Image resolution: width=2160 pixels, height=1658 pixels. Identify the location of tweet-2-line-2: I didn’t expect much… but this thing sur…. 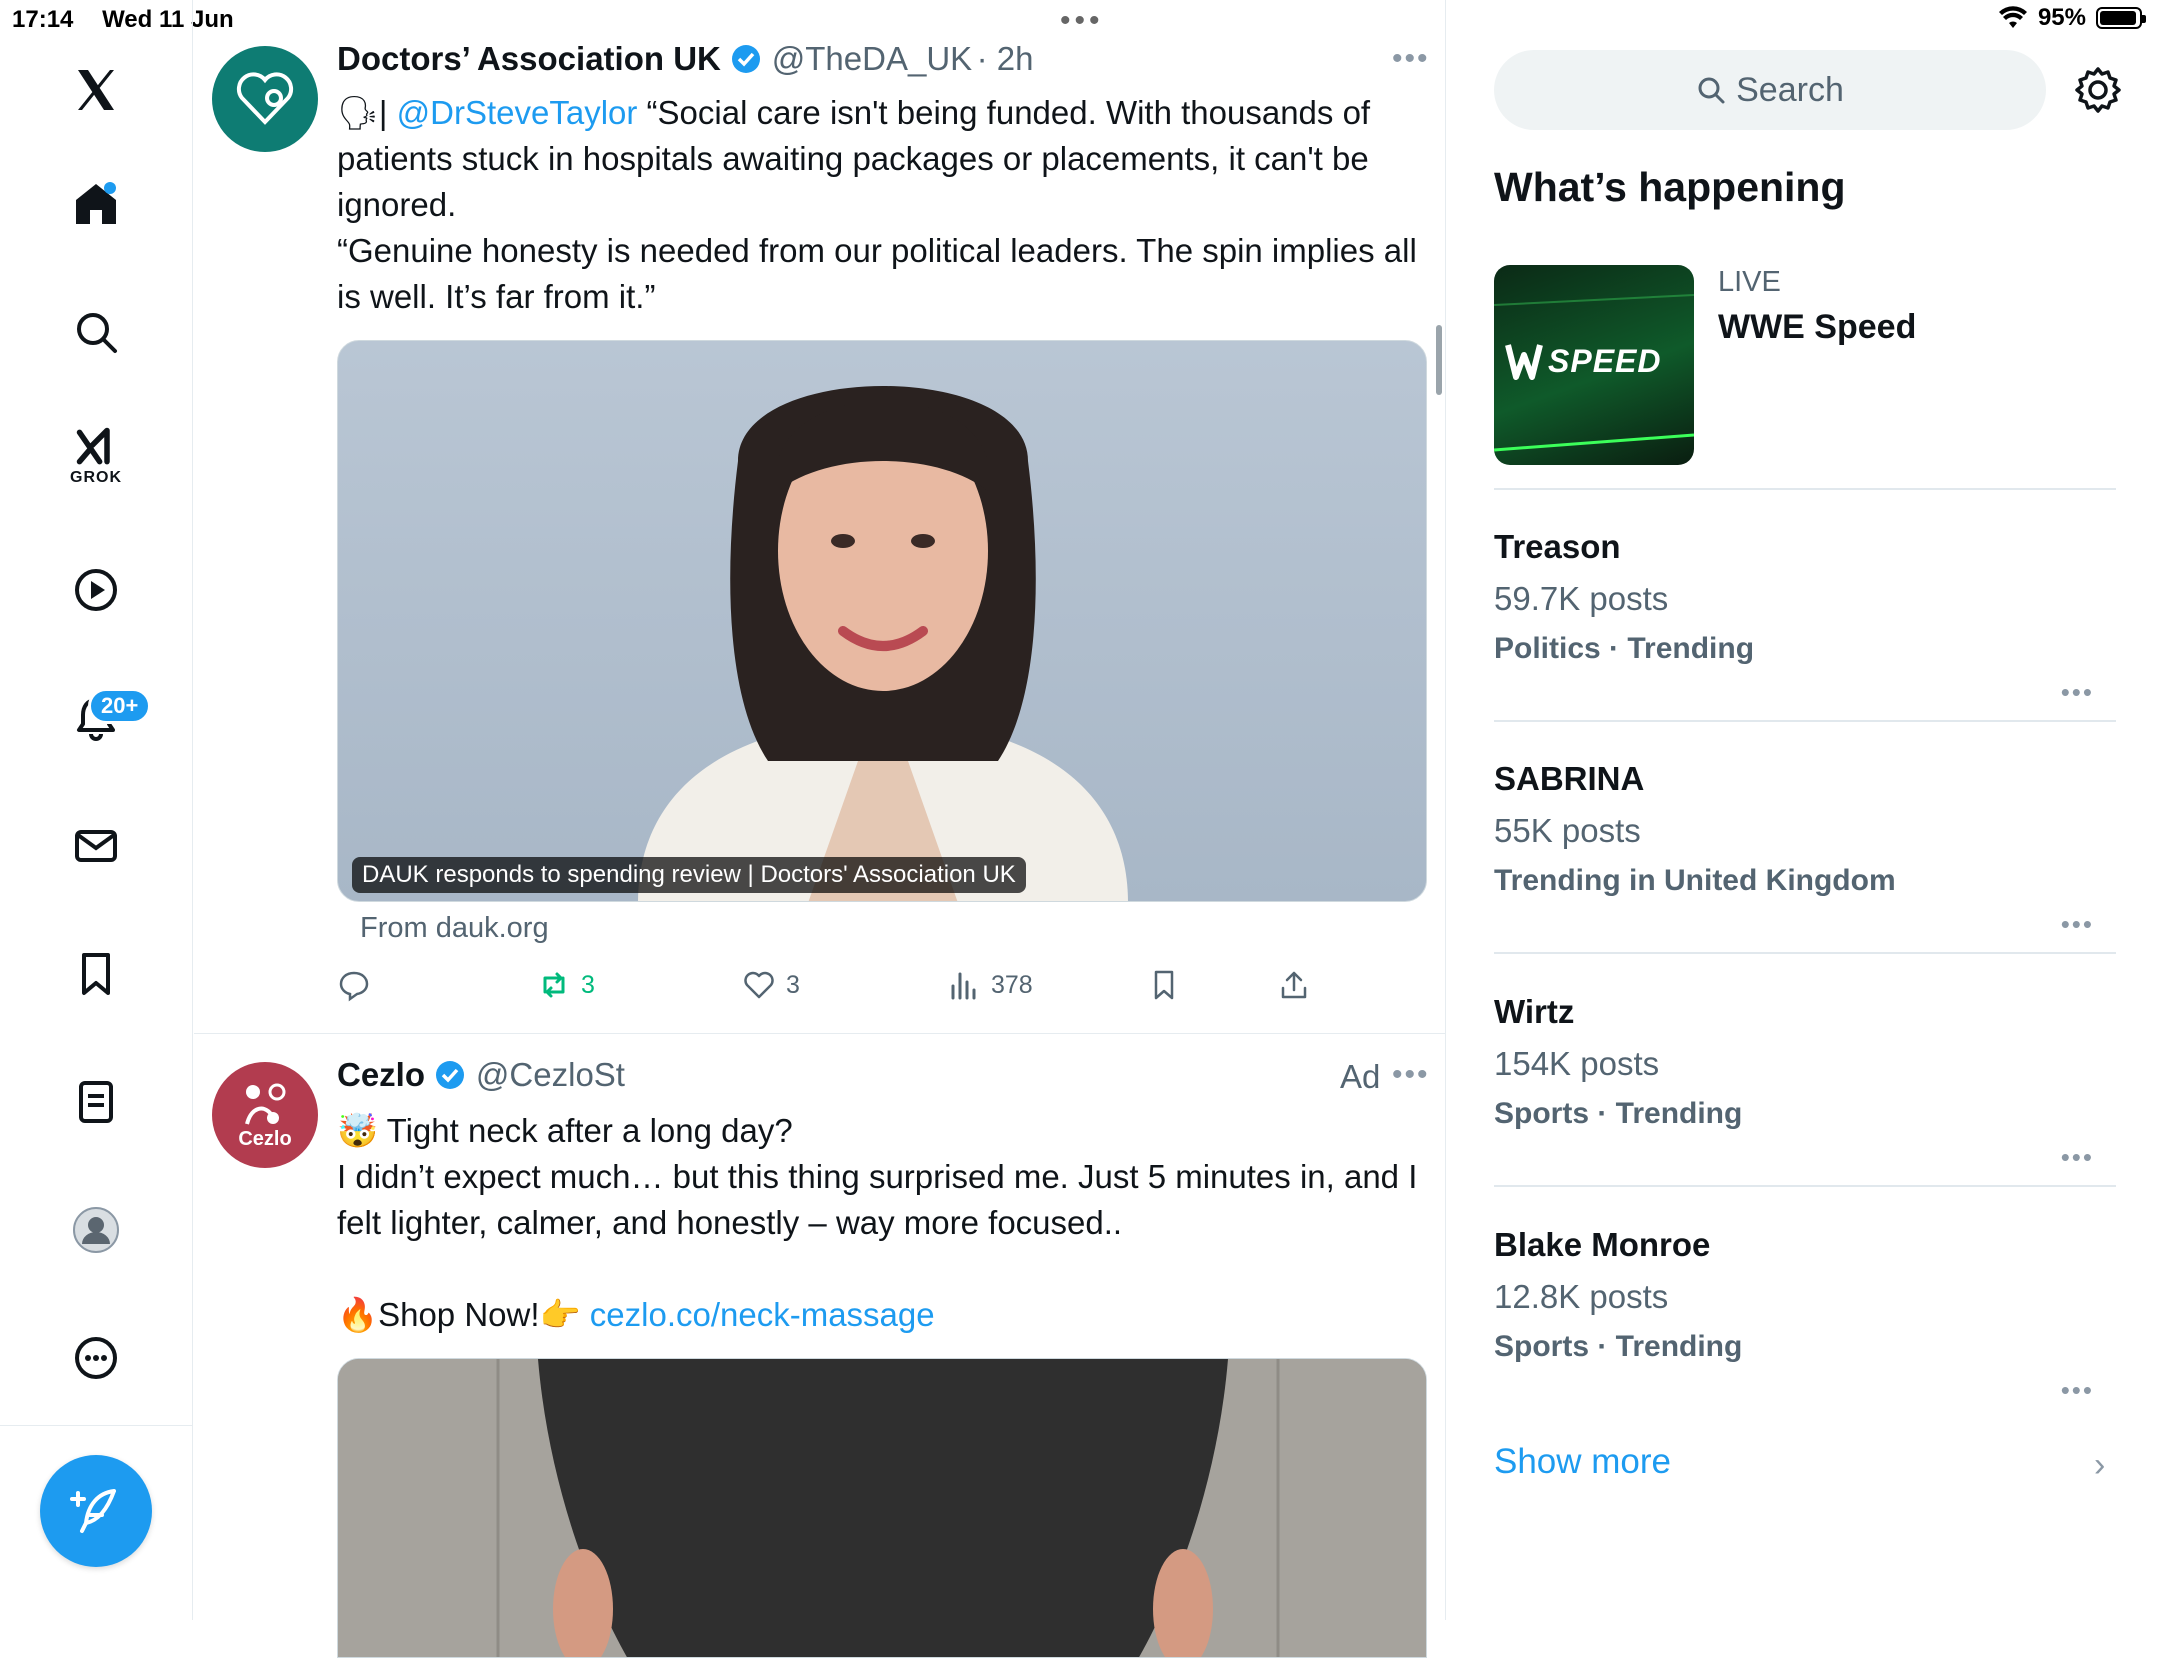
(877, 1199).